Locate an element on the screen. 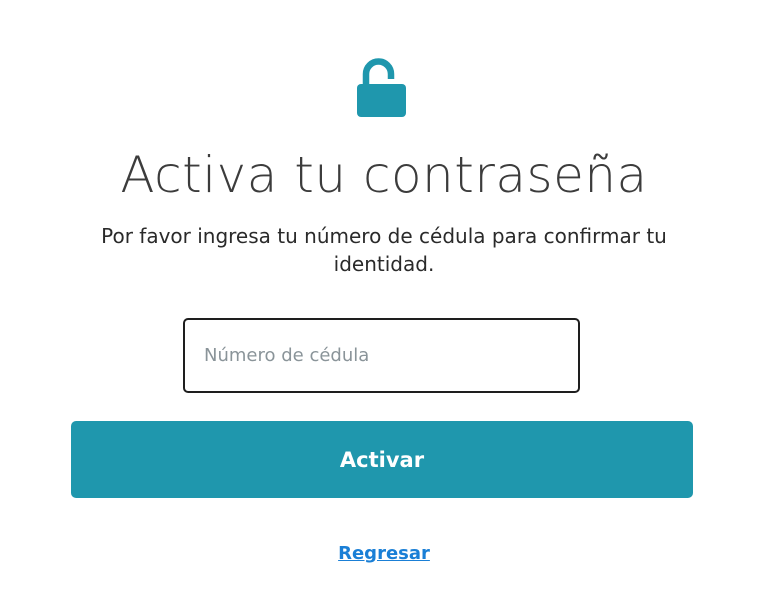 Image resolution: width=768 pixels, height=604 pixels. activate-button: Activar is located at coordinates (382, 459).